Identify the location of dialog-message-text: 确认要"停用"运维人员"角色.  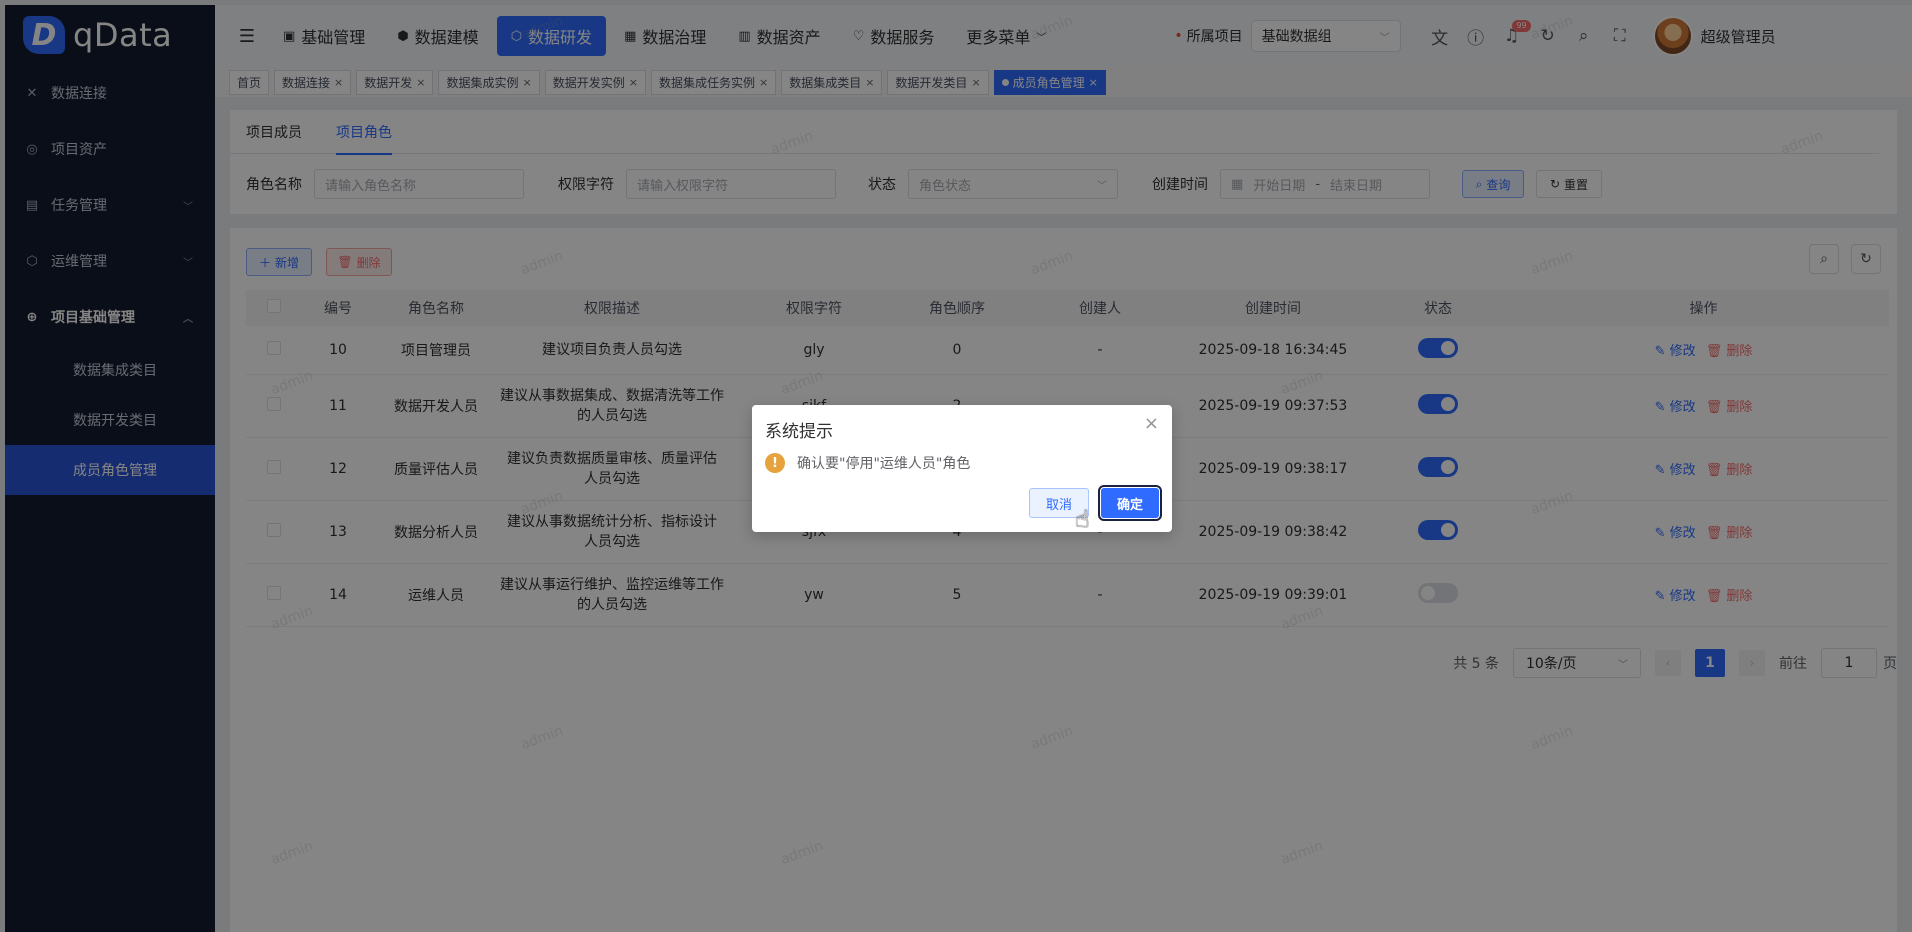
(884, 464).